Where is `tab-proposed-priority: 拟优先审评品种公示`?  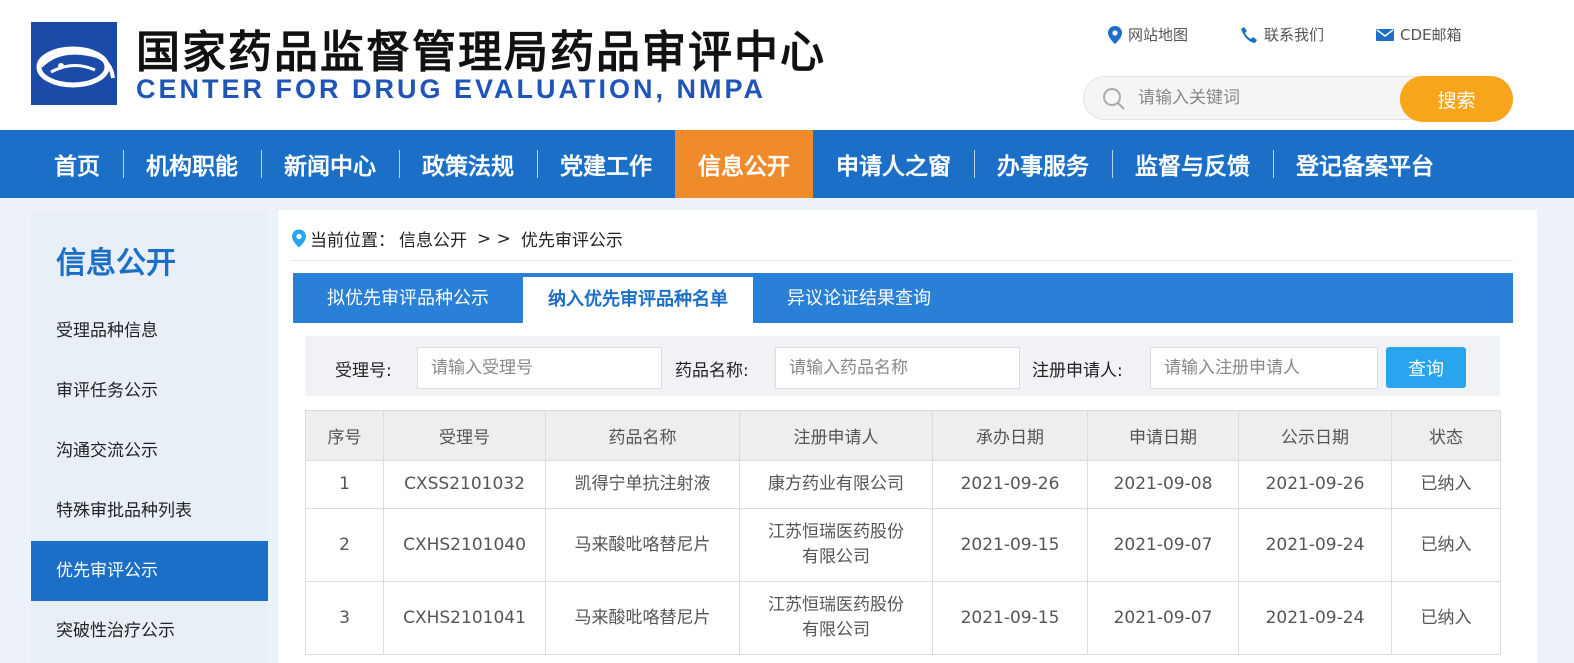 tab-proposed-priority: 拟优先审评品种公示 is located at coordinates (408, 298).